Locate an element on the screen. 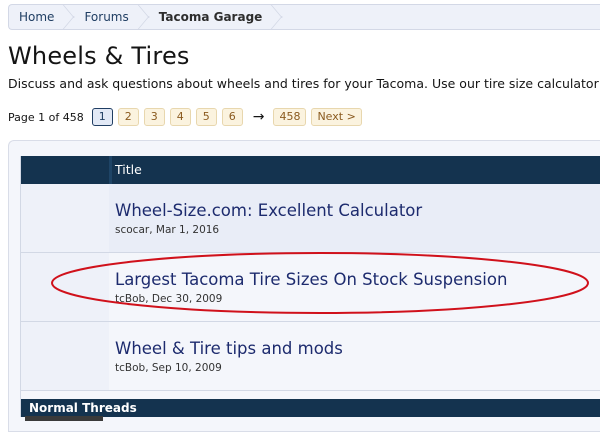 This screenshot has width=600, height=432. page-title: Wheels & Tires is located at coordinates (99, 56).